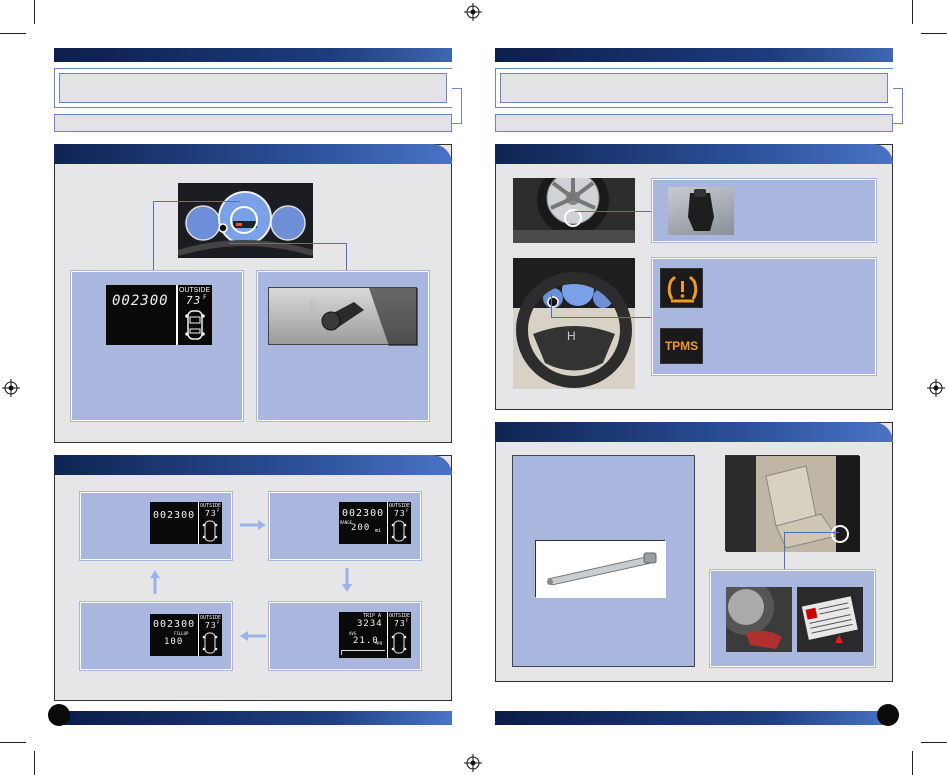  Describe the element at coordinates (253, 88) in the screenshot. I see `left-title-bracket` at that location.